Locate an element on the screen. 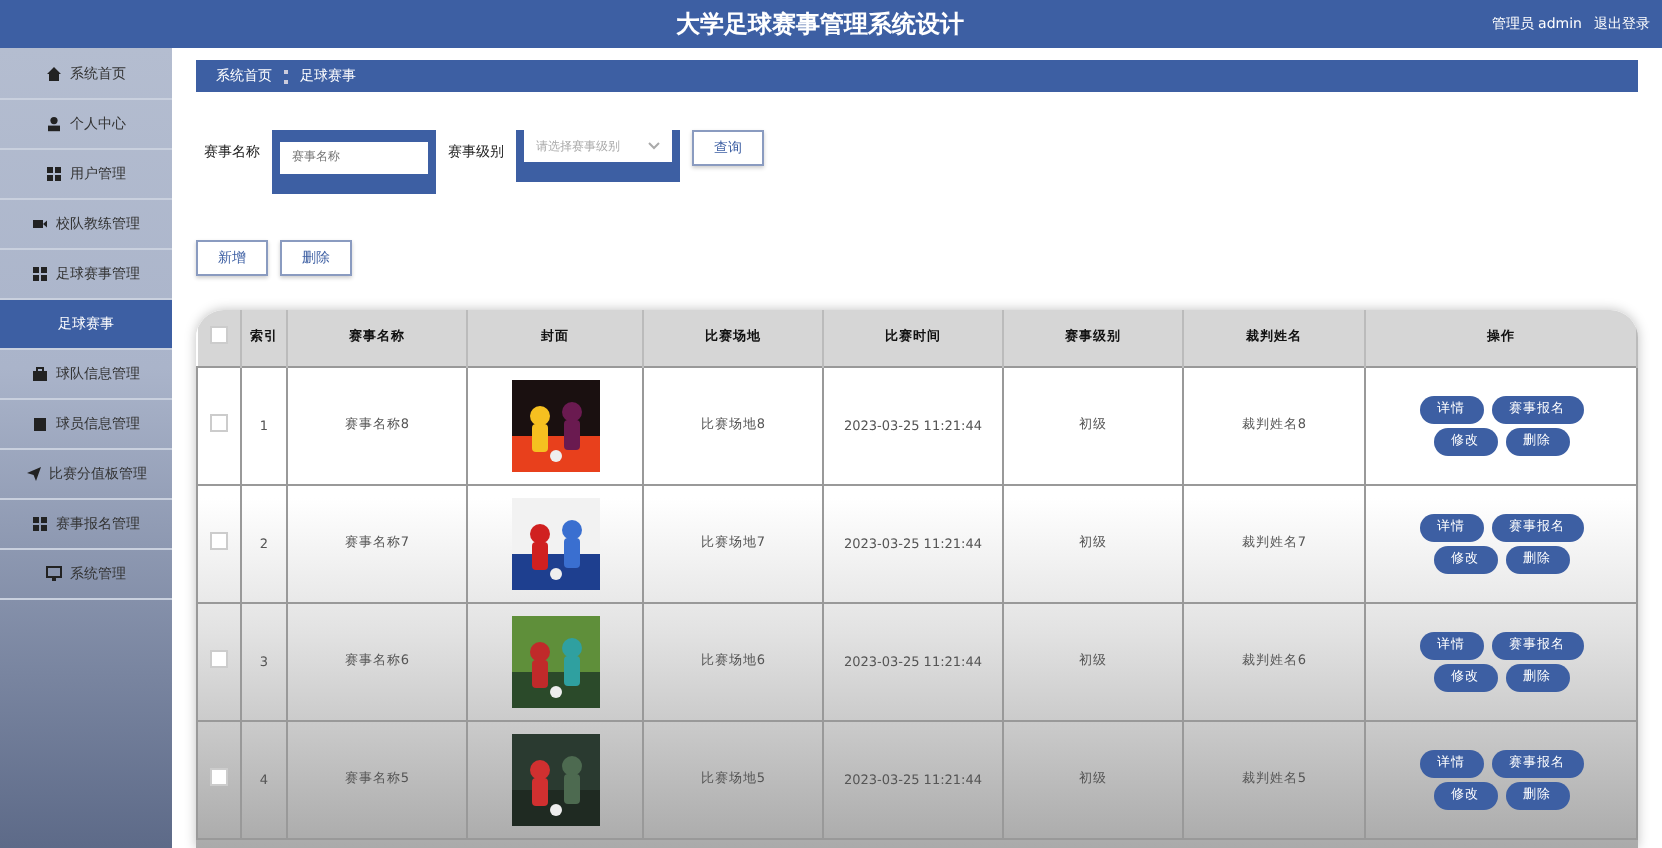  video-icon is located at coordinates (40, 224).